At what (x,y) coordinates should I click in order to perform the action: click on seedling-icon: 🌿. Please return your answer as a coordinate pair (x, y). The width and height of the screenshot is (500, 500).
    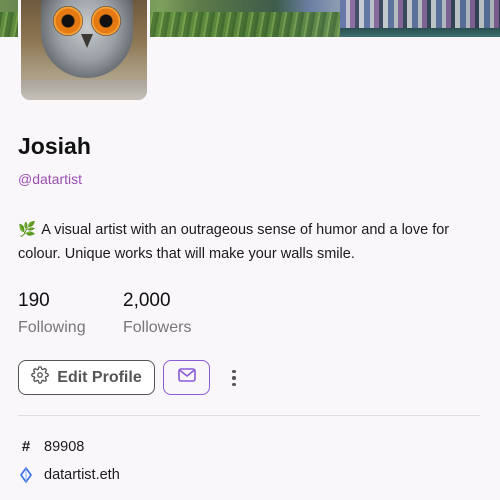
    Looking at the image, I should click on (27, 230).